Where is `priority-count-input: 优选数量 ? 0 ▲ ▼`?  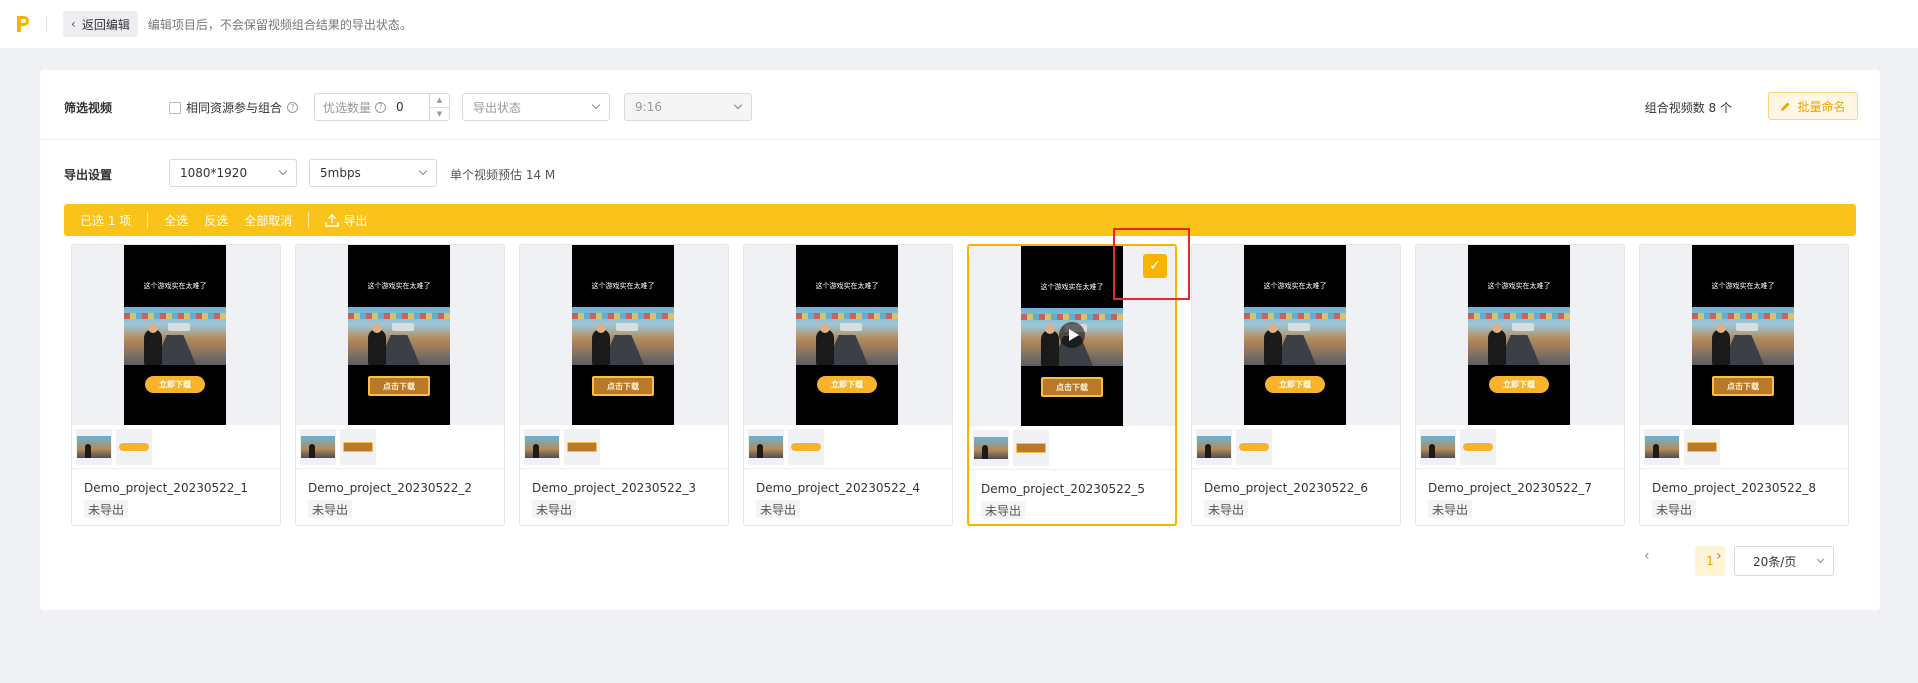
priority-count-input: 优选数量 ? 0 ▲ ▼ is located at coordinates (382, 107).